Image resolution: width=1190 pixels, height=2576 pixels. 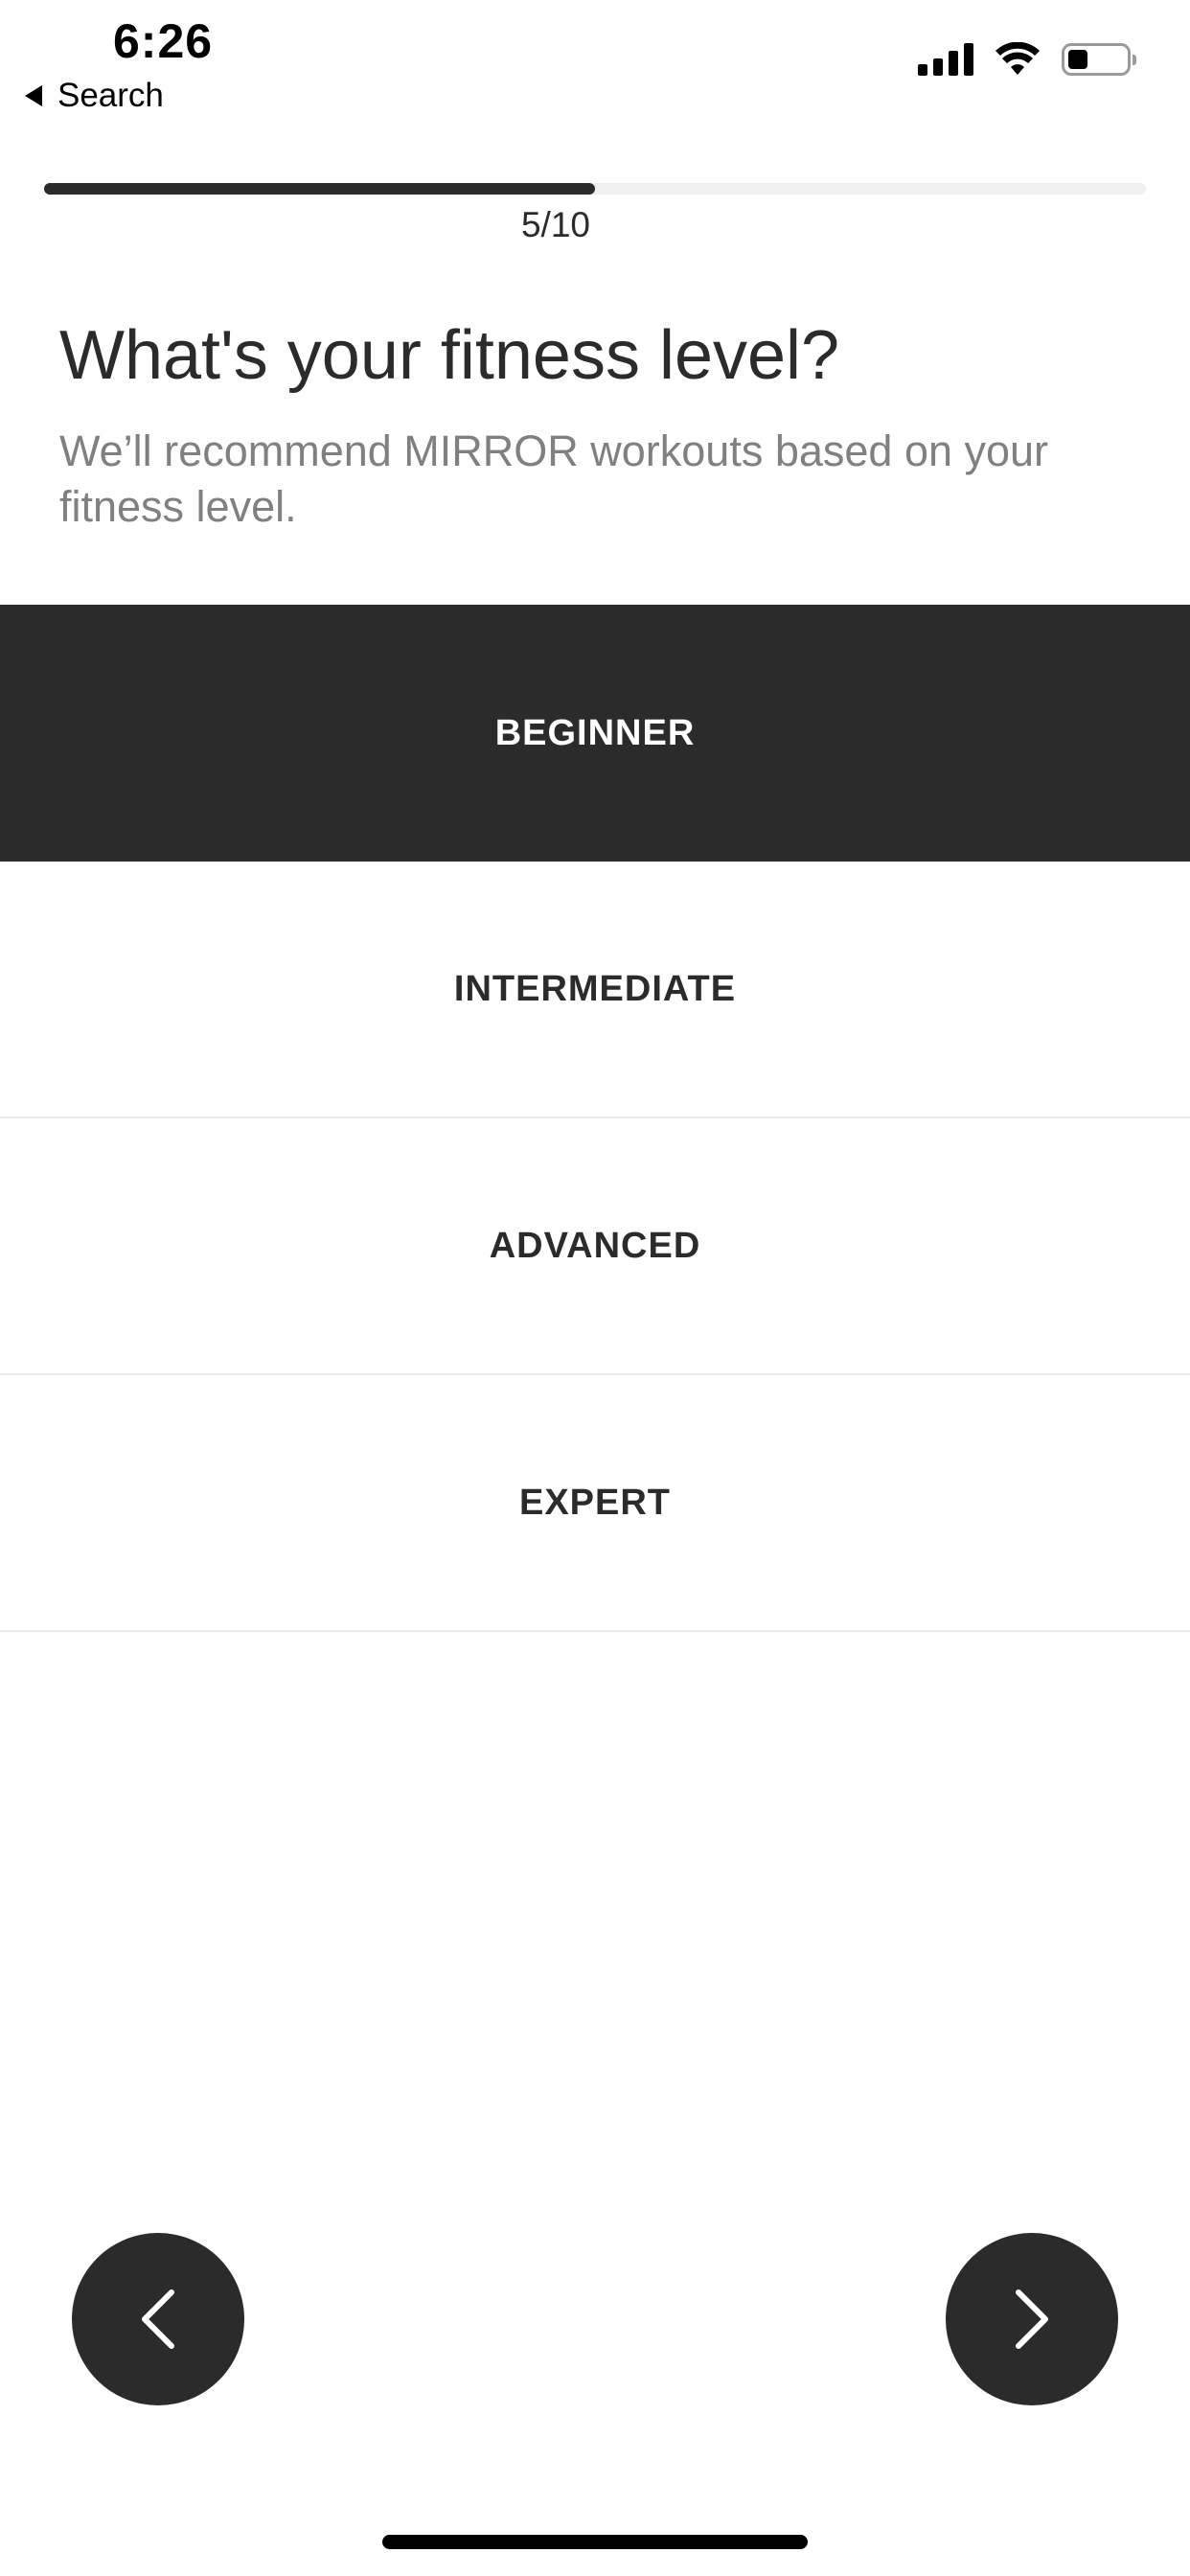 I want to click on back-to-search-link: Search, so click(x=95, y=96).